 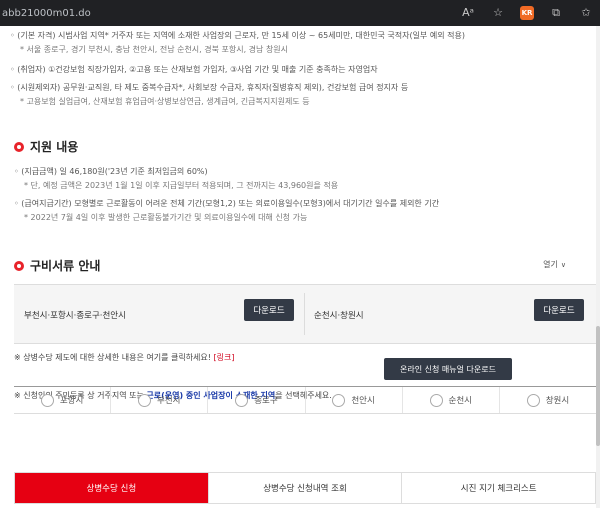 I want to click on region-option-cheonan: 천안시, so click(x=354, y=400).